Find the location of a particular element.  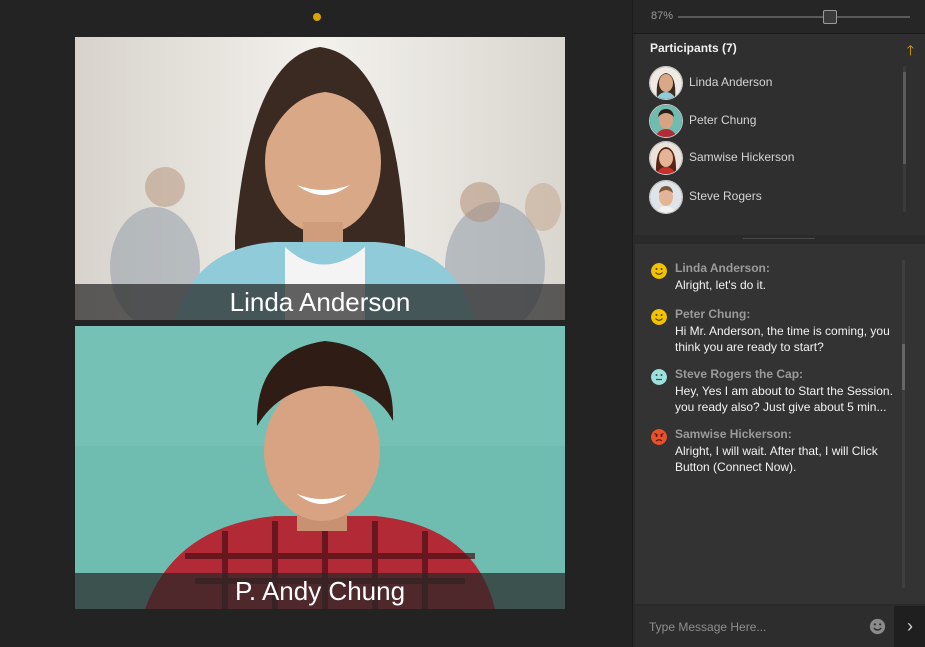

collapse-arrow-icon: 🡑 is located at coordinates (910, 52).